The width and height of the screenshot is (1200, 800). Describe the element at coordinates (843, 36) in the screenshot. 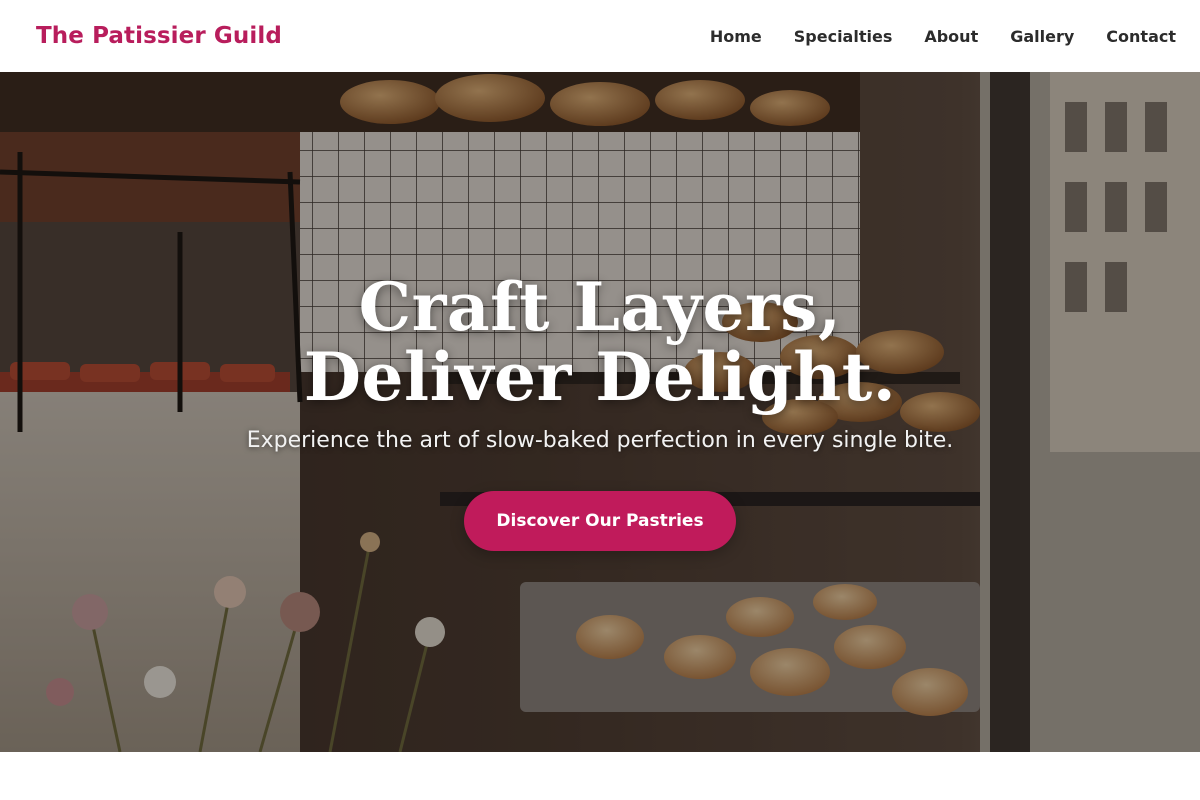

I see `nav-specialties: Specialties` at that location.